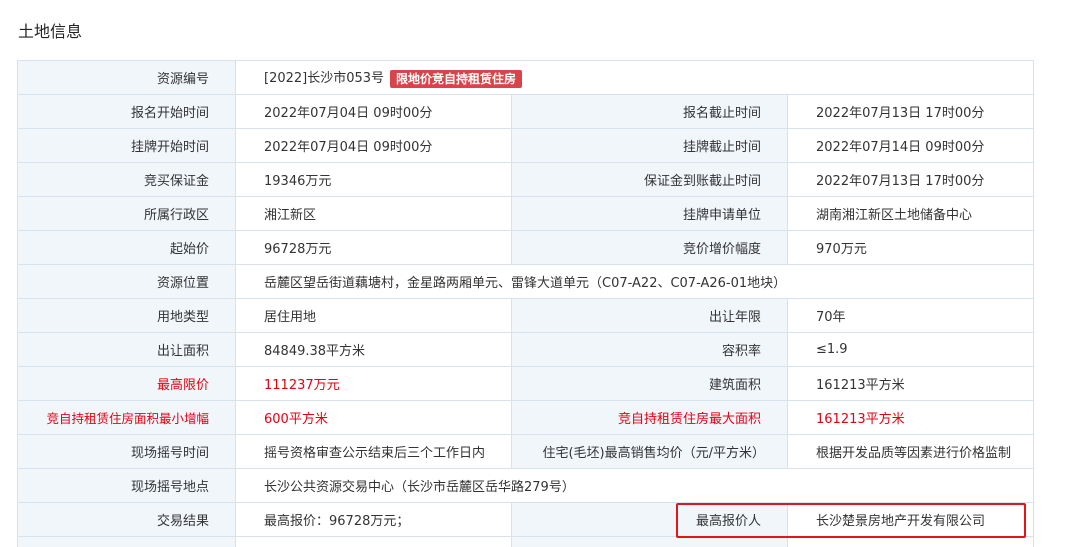  I want to click on table-row: 所属行政区 湘江新区 挂牌申请单位 湖南湘江新区土地储备中心, so click(525, 213).